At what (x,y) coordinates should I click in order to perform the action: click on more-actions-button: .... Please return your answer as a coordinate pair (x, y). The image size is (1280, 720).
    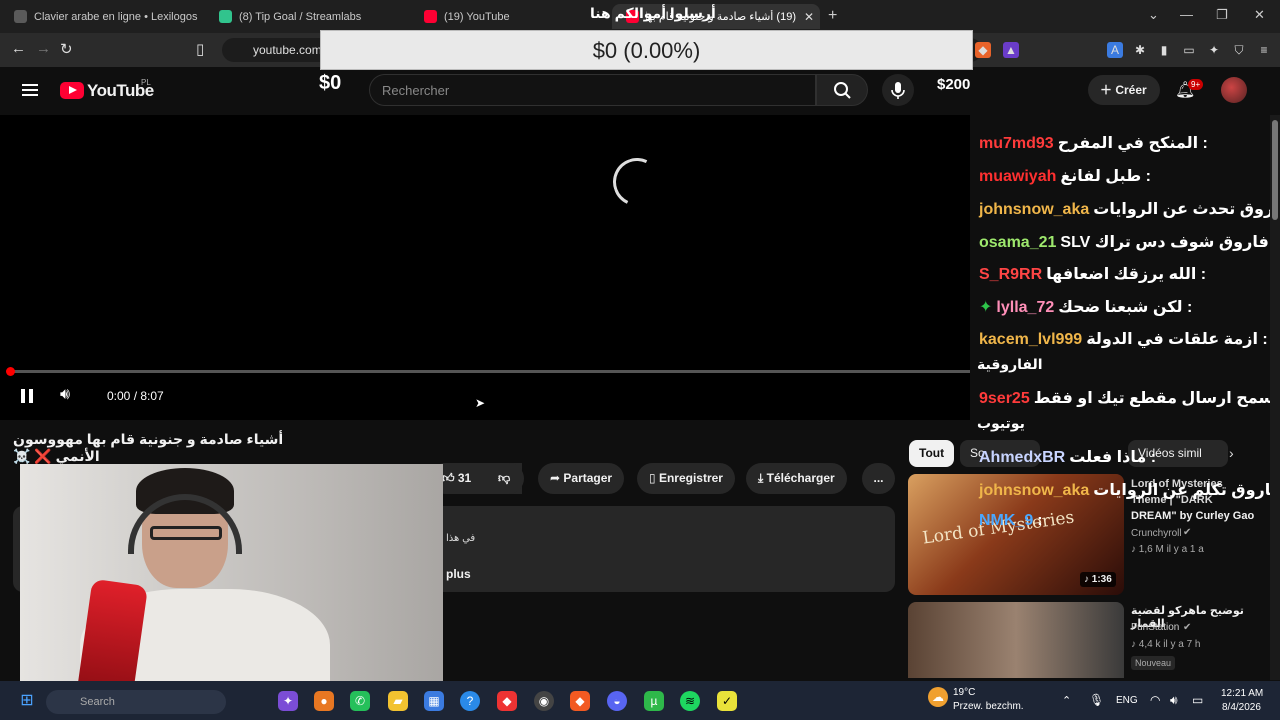
    Looking at the image, I should click on (878, 478).